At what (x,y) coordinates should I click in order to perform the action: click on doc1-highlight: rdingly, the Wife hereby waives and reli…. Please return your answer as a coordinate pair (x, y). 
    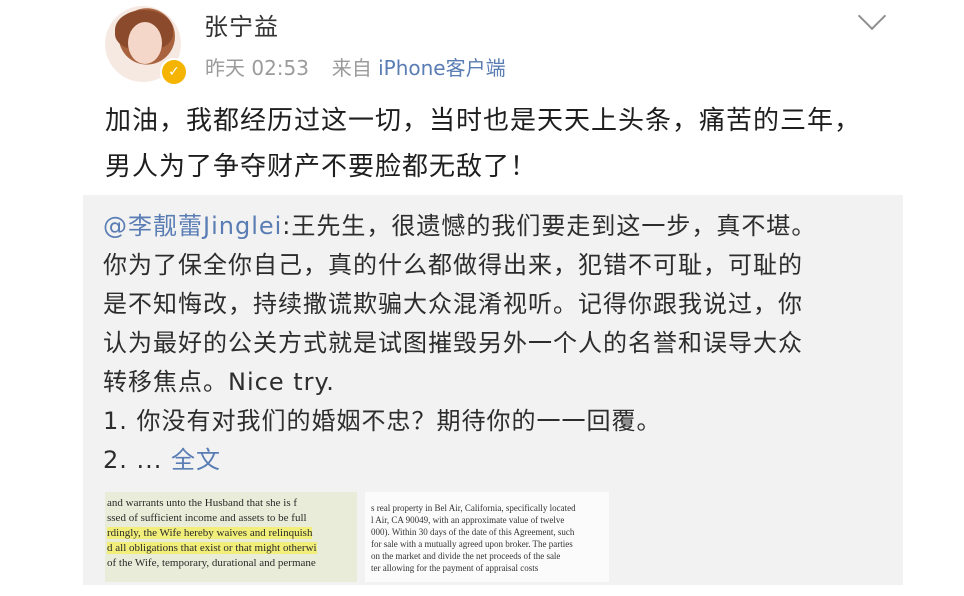
    Looking at the image, I should click on (210, 533).